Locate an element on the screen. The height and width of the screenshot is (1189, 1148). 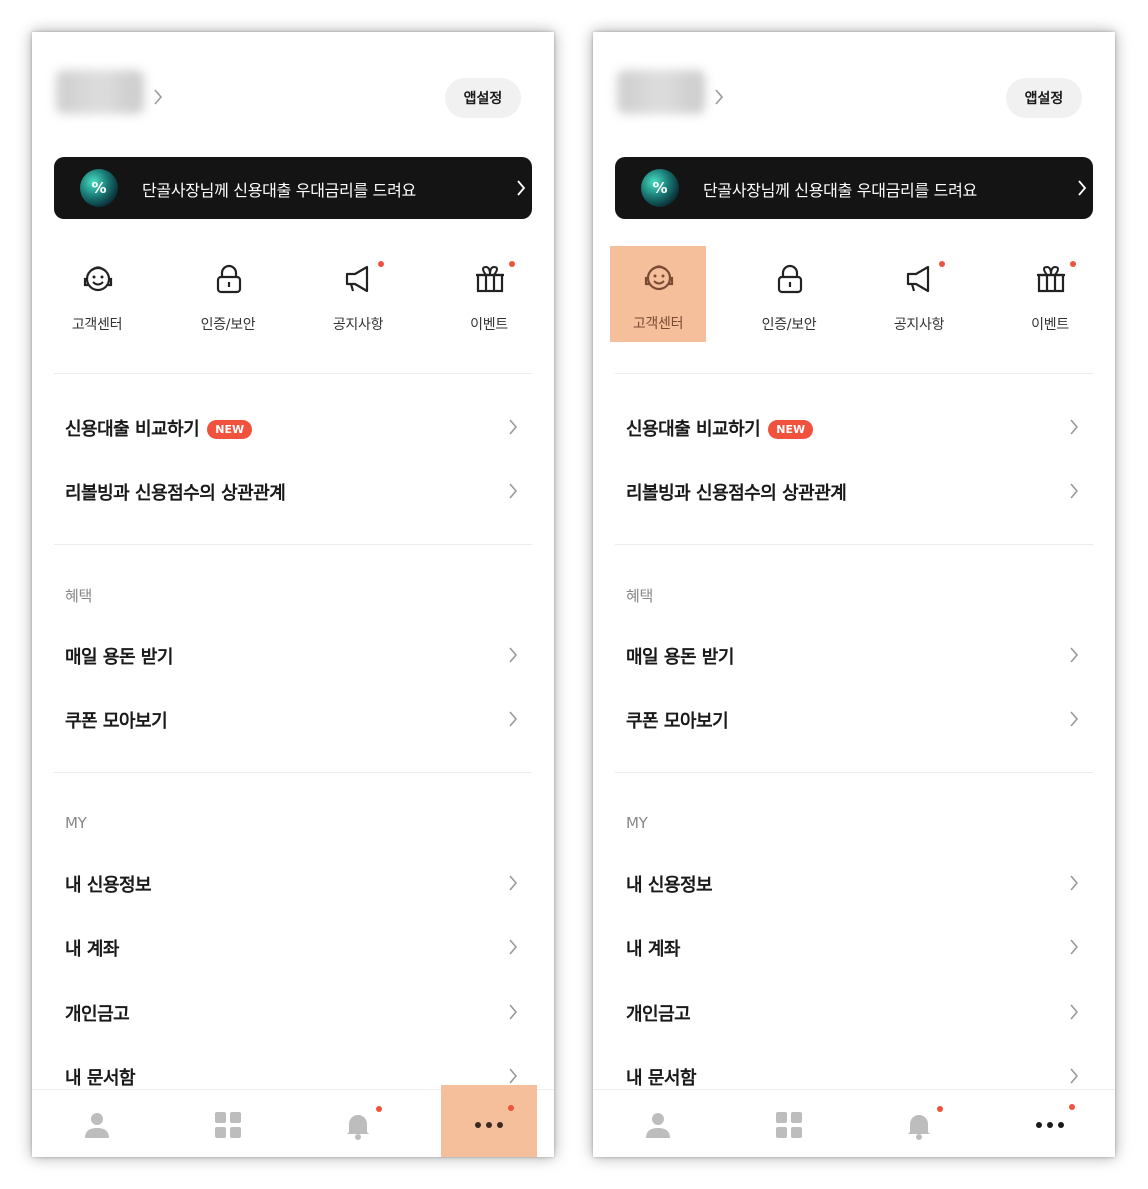
bell-icon is located at coordinates (358, 1127).